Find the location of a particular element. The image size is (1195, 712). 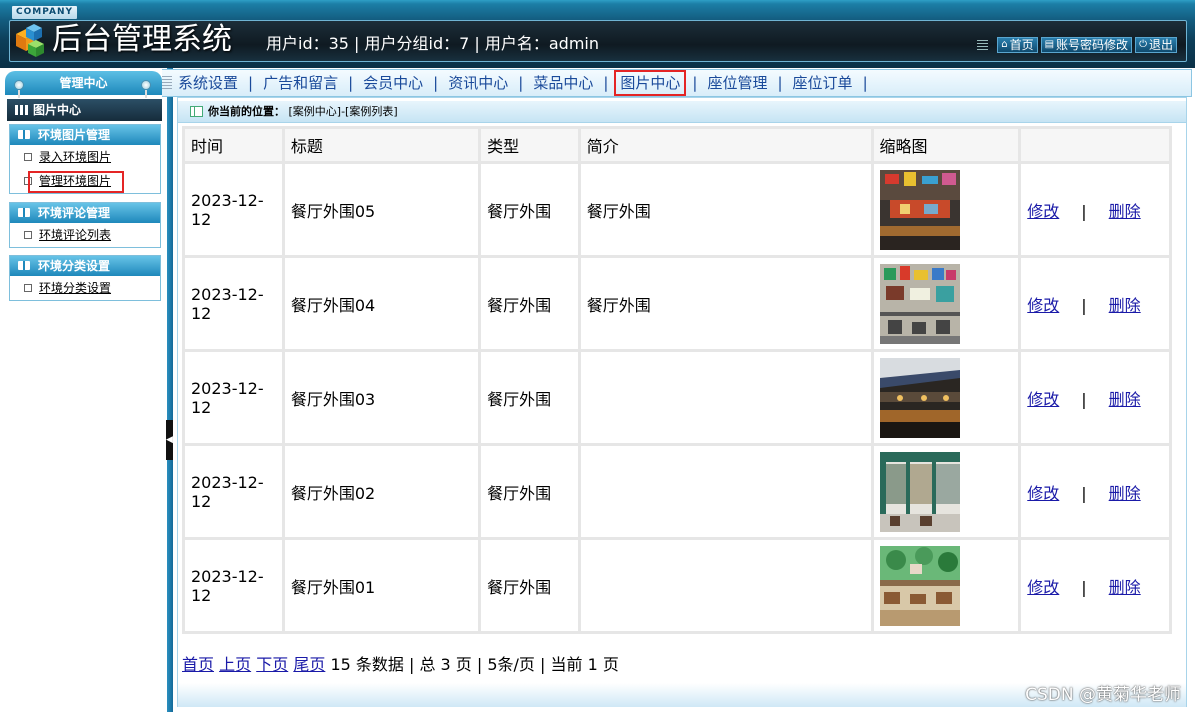

sidebar-group-header: 环境分类设置 is located at coordinates (85, 266).